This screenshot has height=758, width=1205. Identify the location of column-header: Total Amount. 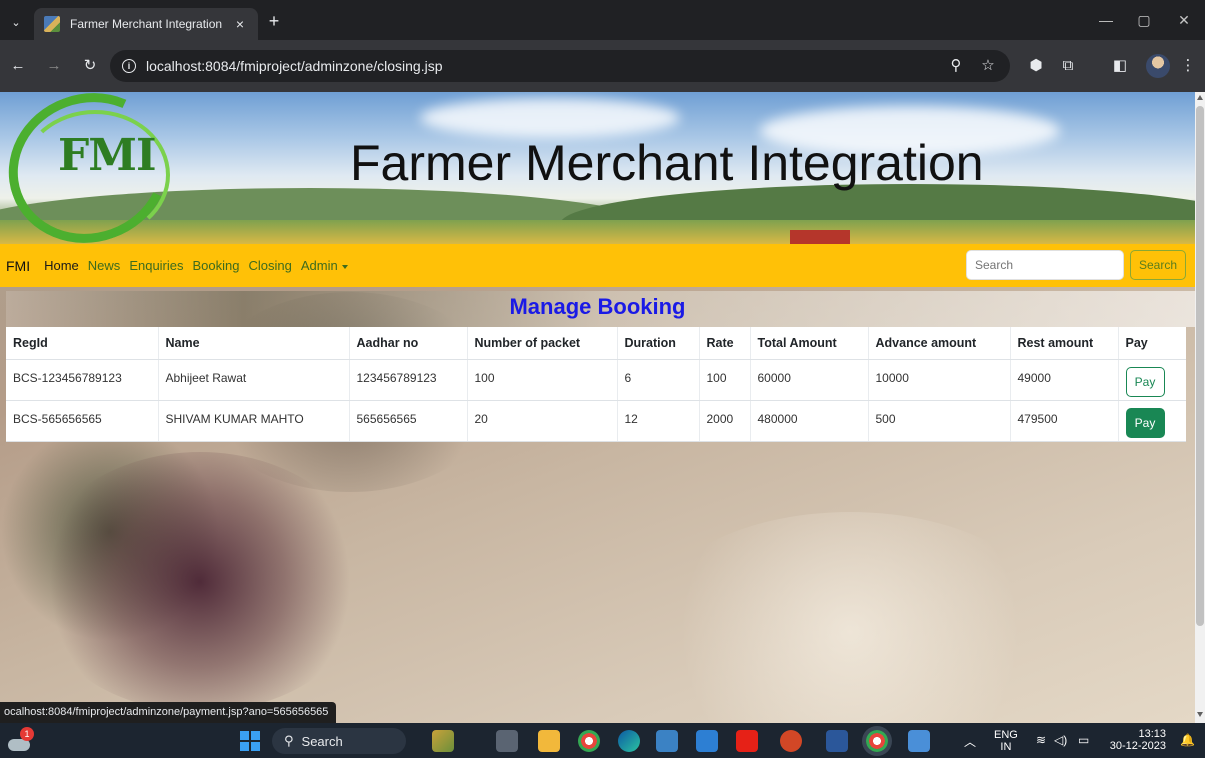
(809, 343).